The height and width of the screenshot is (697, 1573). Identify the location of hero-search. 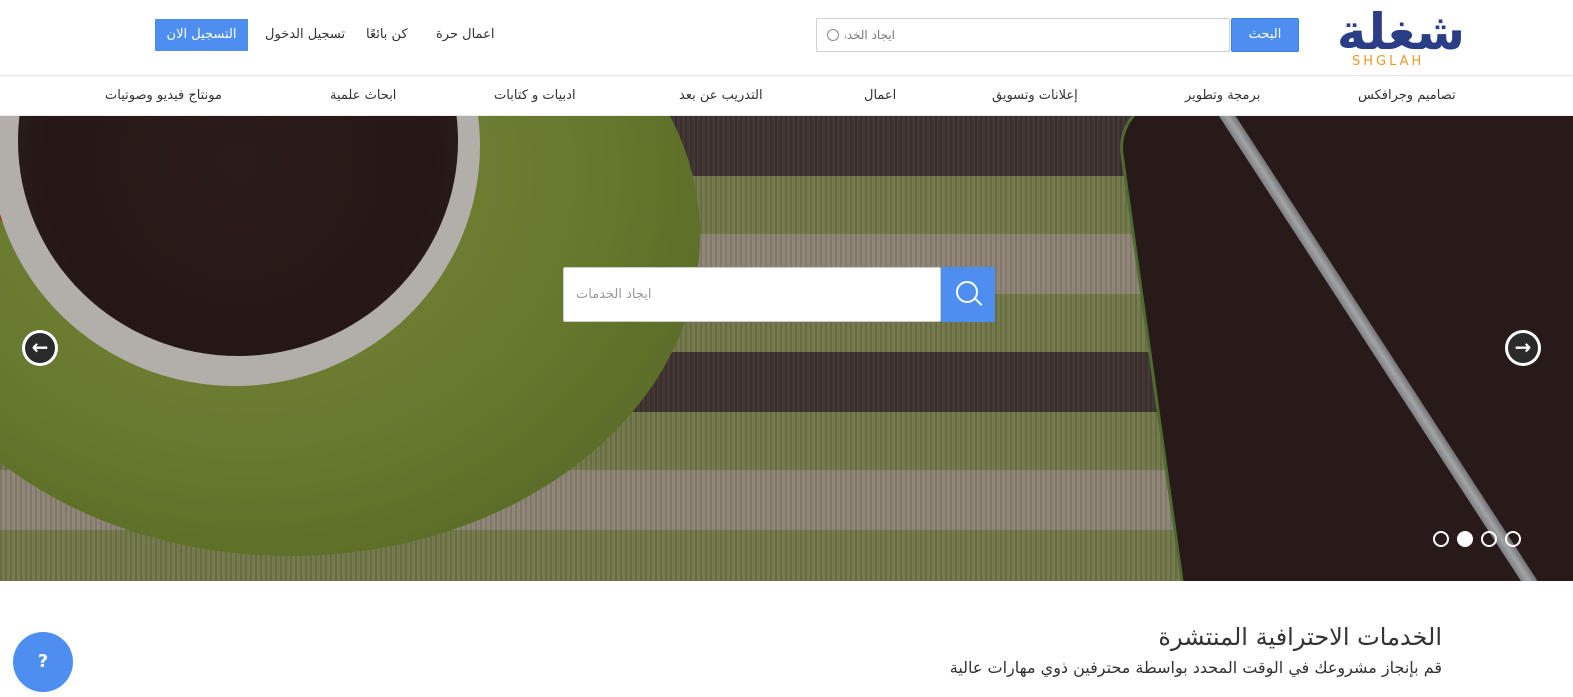
(779, 294).